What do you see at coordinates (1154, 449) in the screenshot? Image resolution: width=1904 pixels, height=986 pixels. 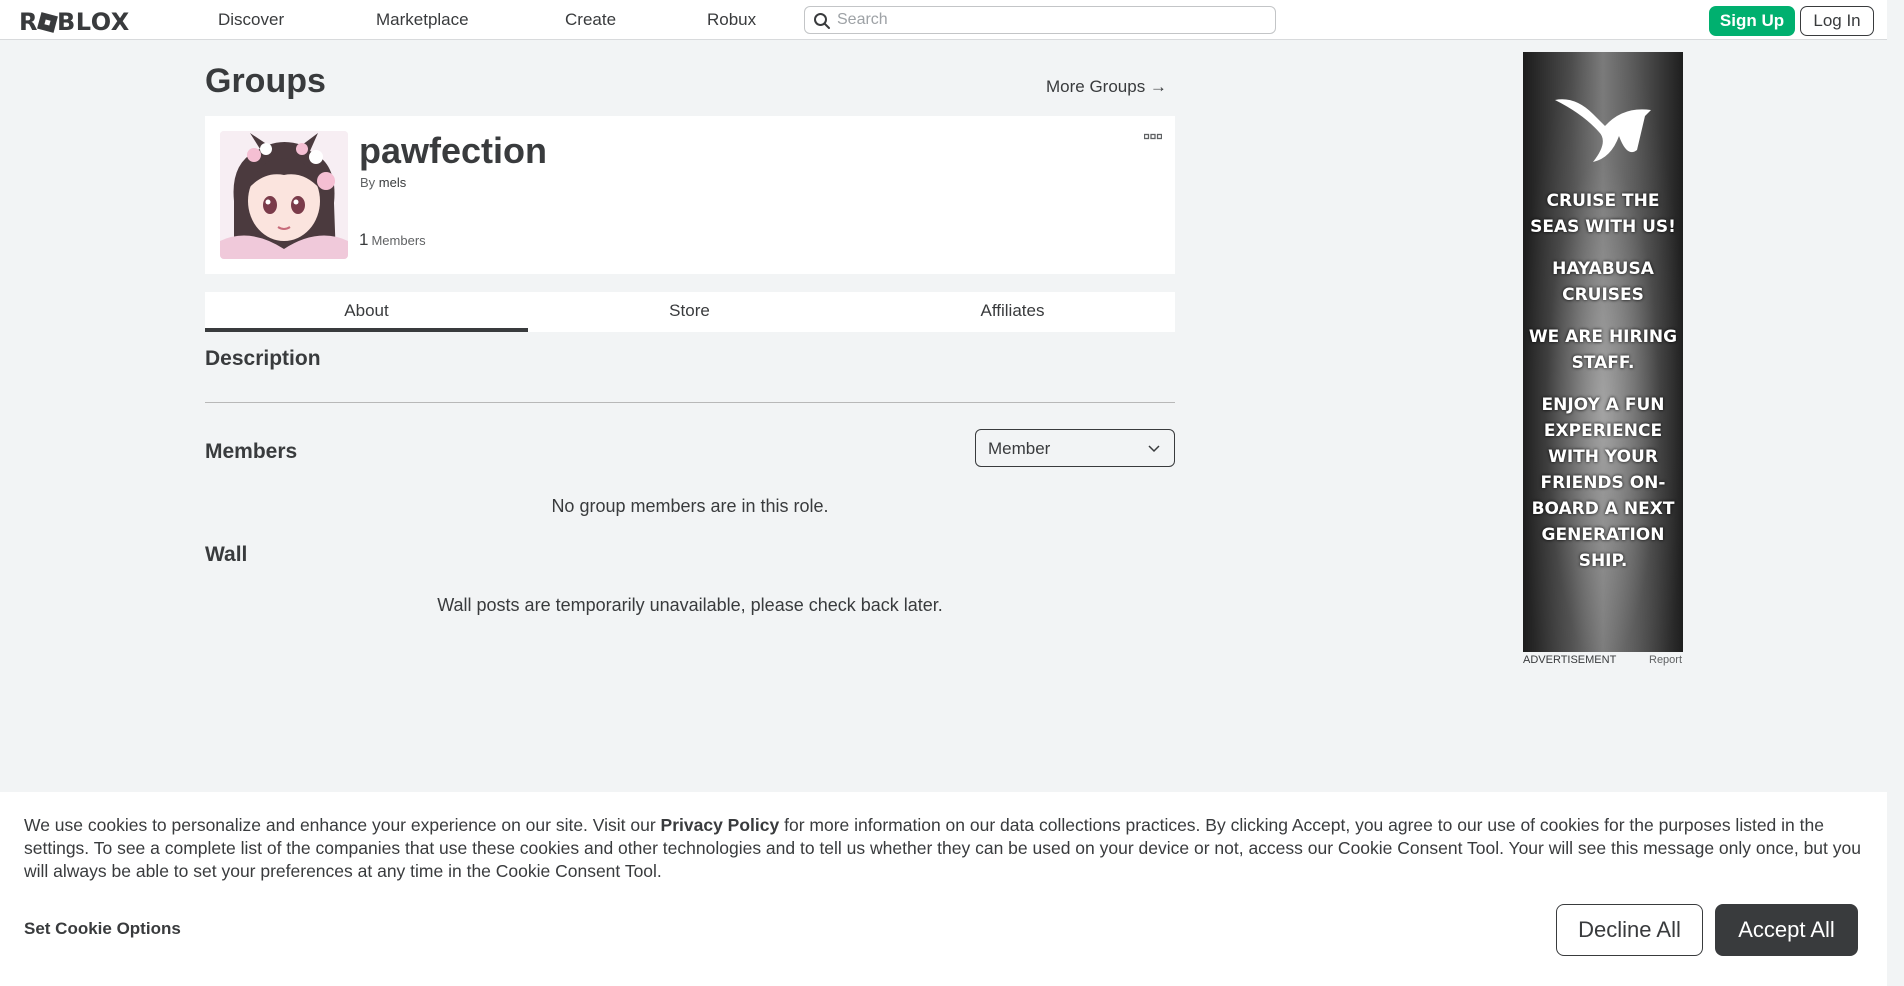 I see `chevron-down-icon` at bounding box center [1154, 449].